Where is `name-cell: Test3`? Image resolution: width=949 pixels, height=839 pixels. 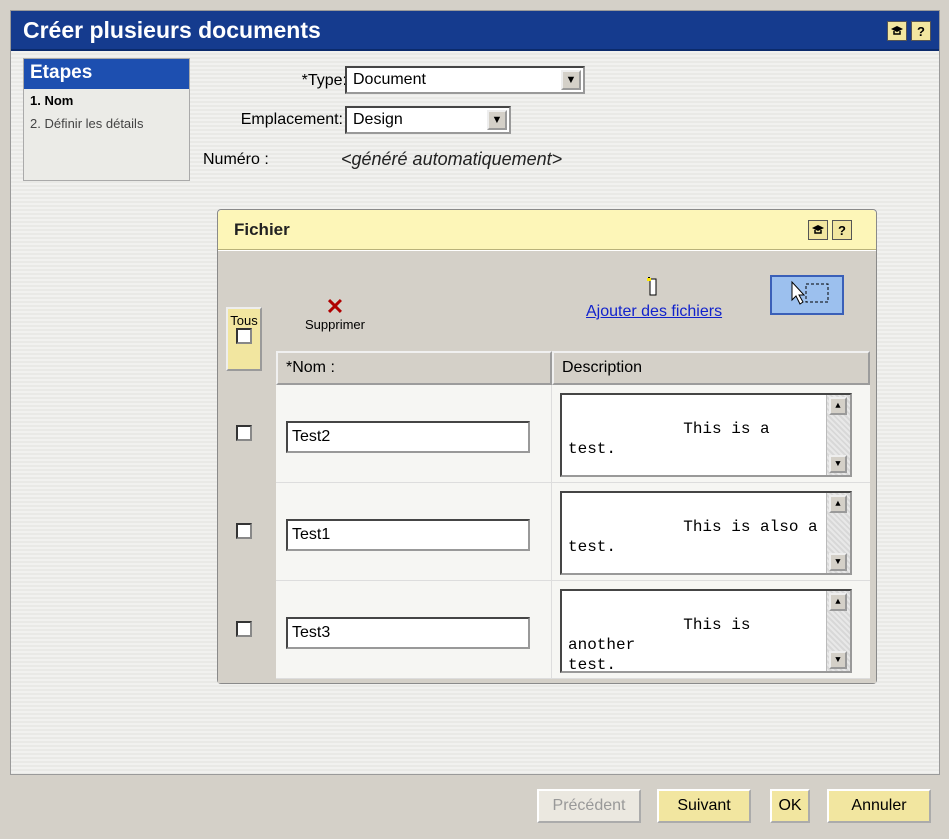 name-cell: Test3 is located at coordinates (414, 630).